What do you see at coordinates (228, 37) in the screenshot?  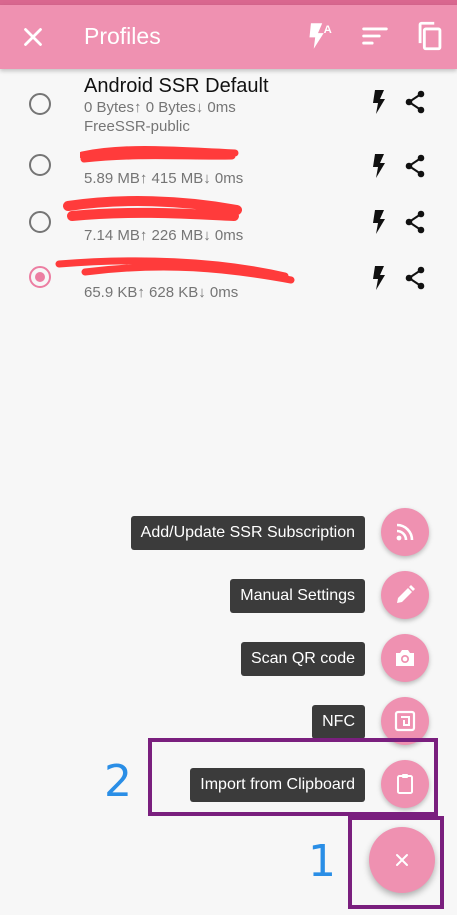 I see `app-bar: Profiles A` at bounding box center [228, 37].